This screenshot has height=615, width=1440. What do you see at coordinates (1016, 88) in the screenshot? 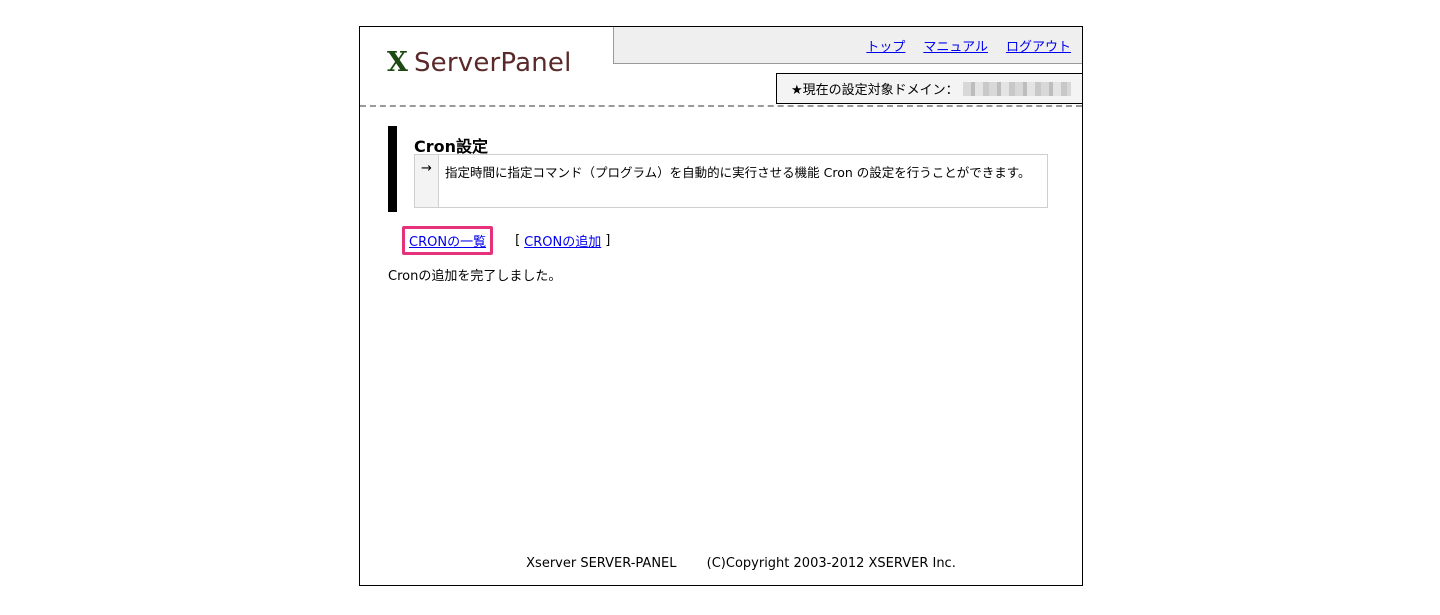
I see `redacted-domain-value` at bounding box center [1016, 88].